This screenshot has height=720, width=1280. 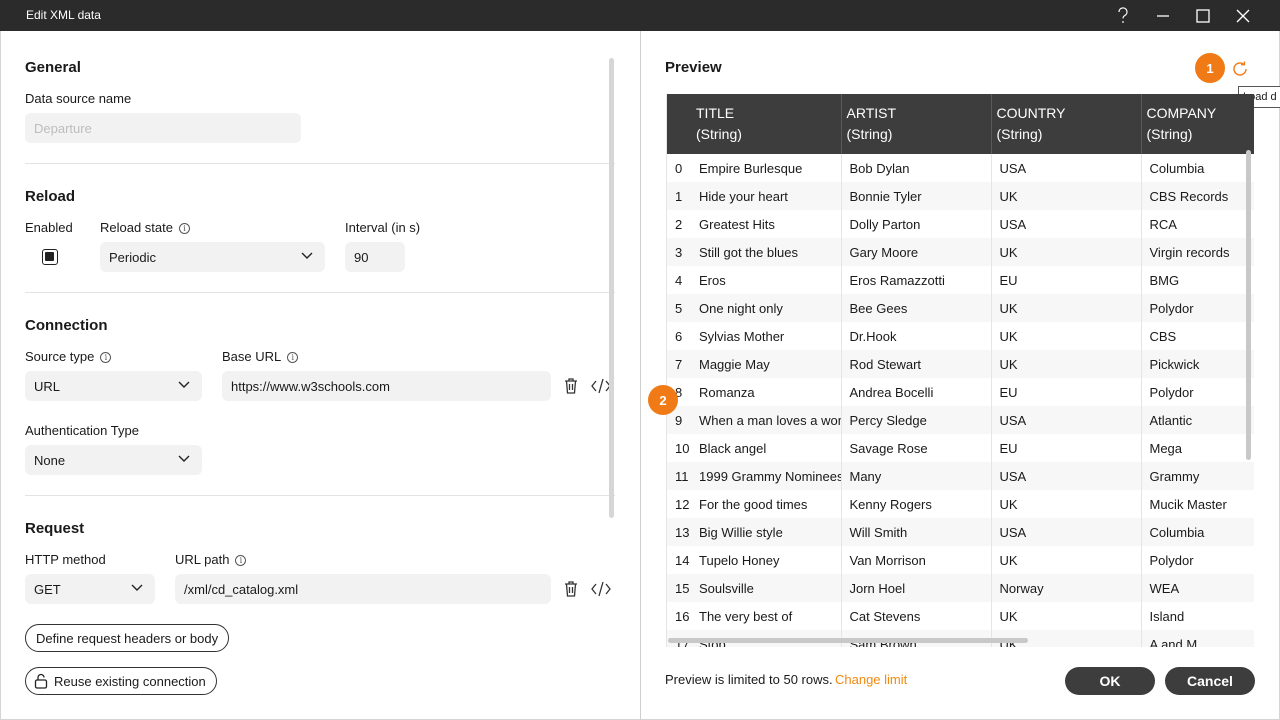 What do you see at coordinates (766, 124) in the screenshot?
I see `column-header-title: TITLE (String)` at bounding box center [766, 124].